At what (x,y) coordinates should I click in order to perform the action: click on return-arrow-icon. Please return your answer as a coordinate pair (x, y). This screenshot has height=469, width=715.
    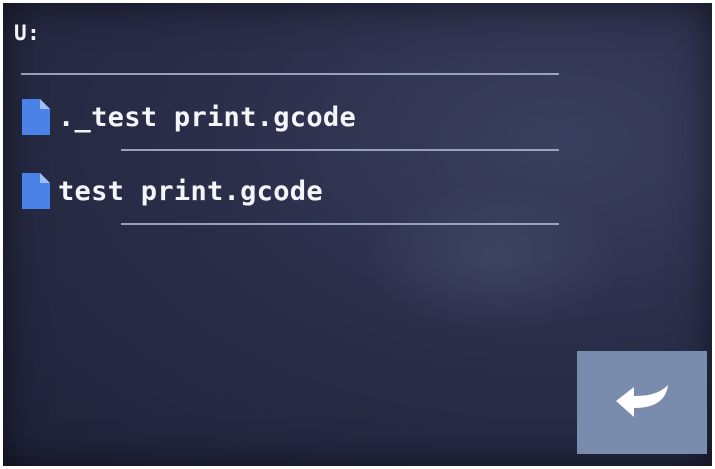
    Looking at the image, I should click on (642, 403).